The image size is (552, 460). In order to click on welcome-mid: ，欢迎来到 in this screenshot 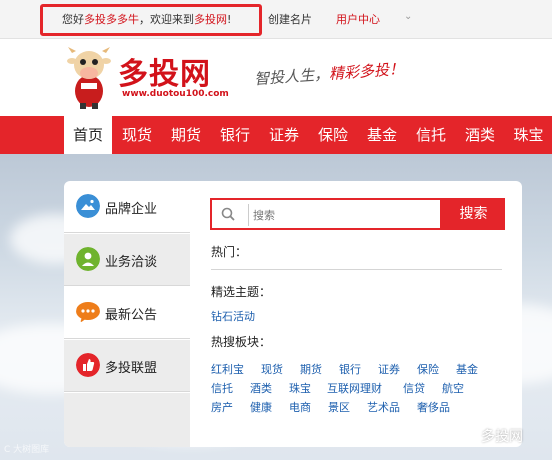, I will do `click(166, 19)`.